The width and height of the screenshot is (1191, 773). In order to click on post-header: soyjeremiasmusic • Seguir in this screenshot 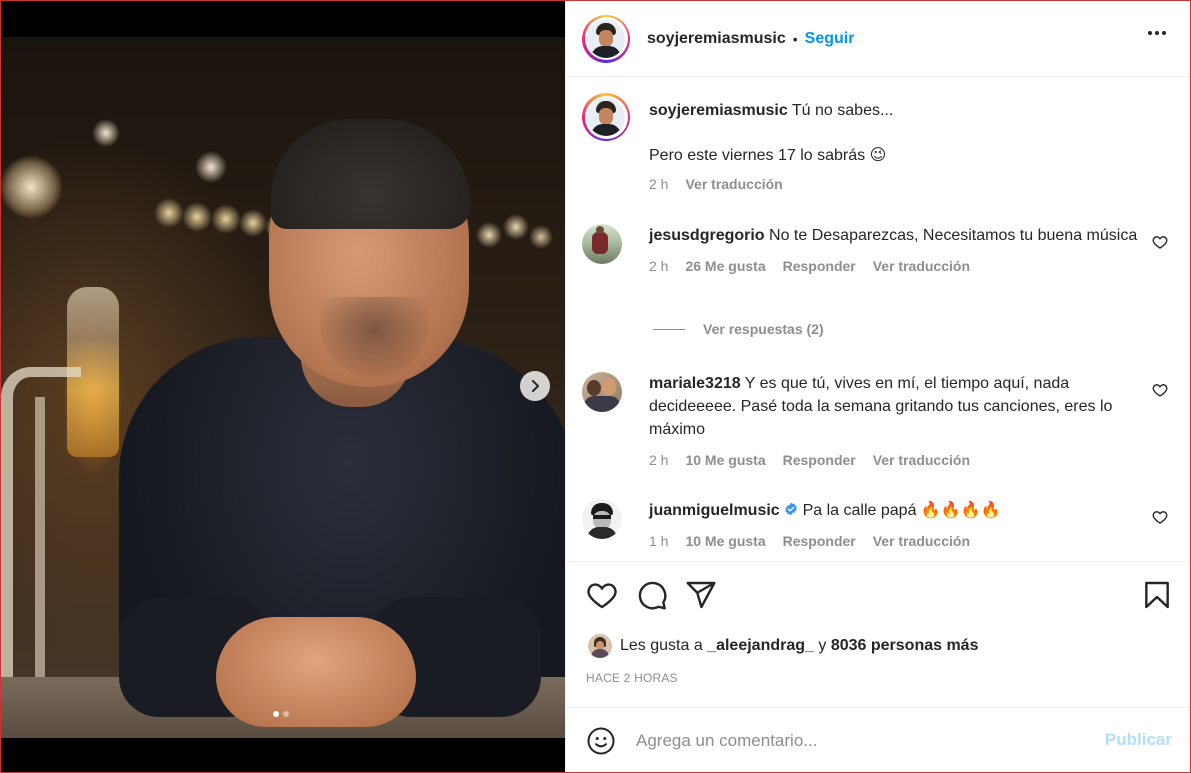, I will do `click(878, 39)`.